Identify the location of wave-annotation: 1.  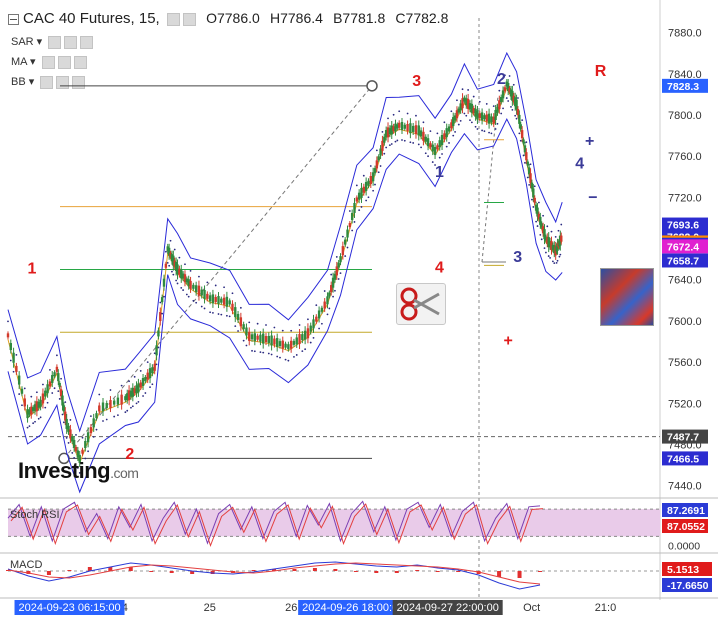
(32, 269).